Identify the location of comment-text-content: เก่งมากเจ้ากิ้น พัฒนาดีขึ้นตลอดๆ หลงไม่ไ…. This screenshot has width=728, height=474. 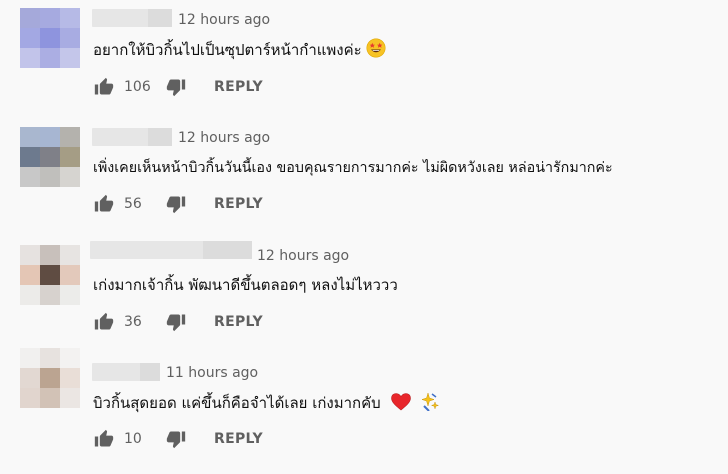
(245, 285).